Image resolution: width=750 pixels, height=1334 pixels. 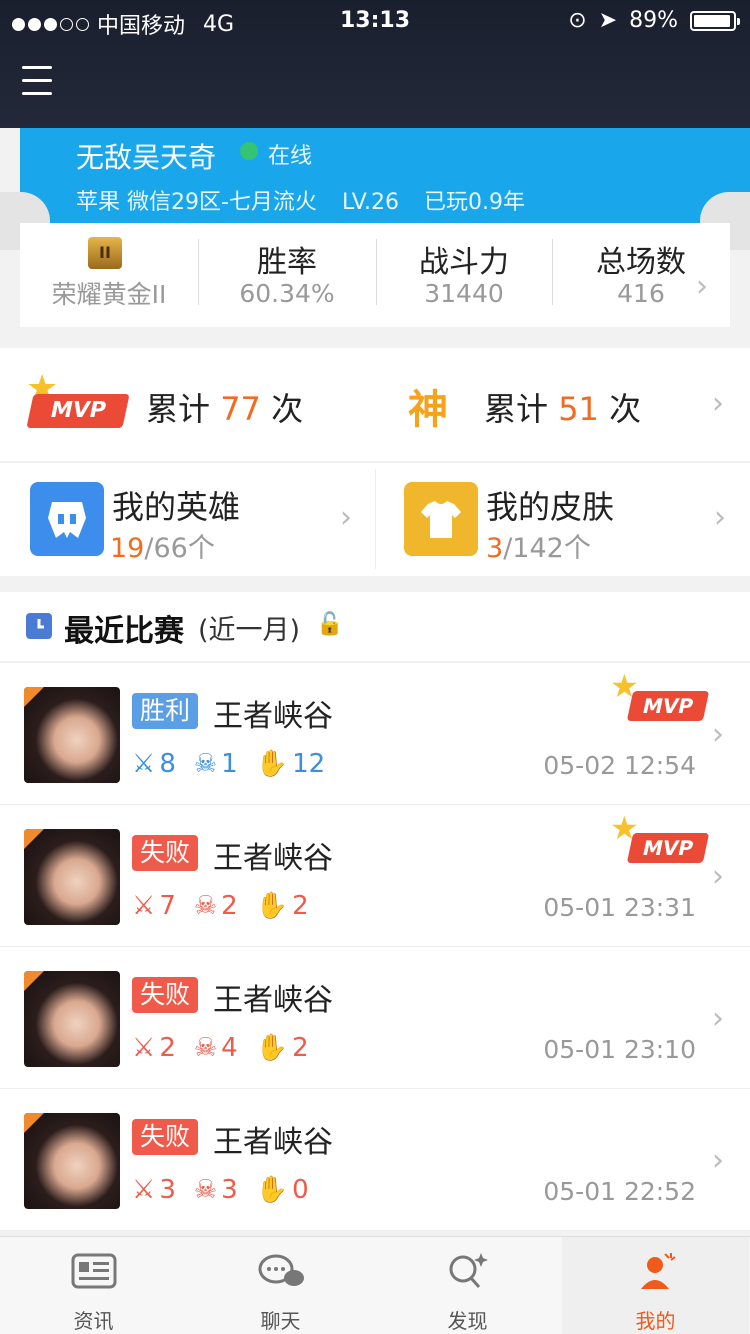 I want to click on power-stat: 战斗力 31440, so click(x=464, y=275).